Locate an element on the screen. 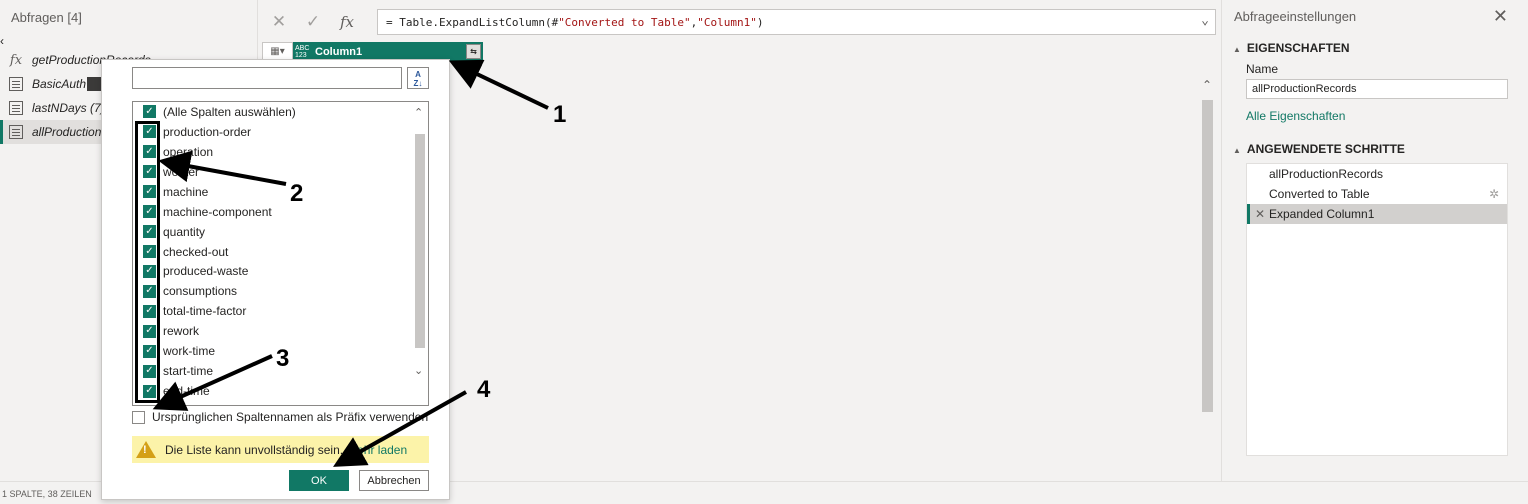 The width and height of the screenshot is (1528, 504). column-option: ✓ machine is located at coordinates (280, 192).